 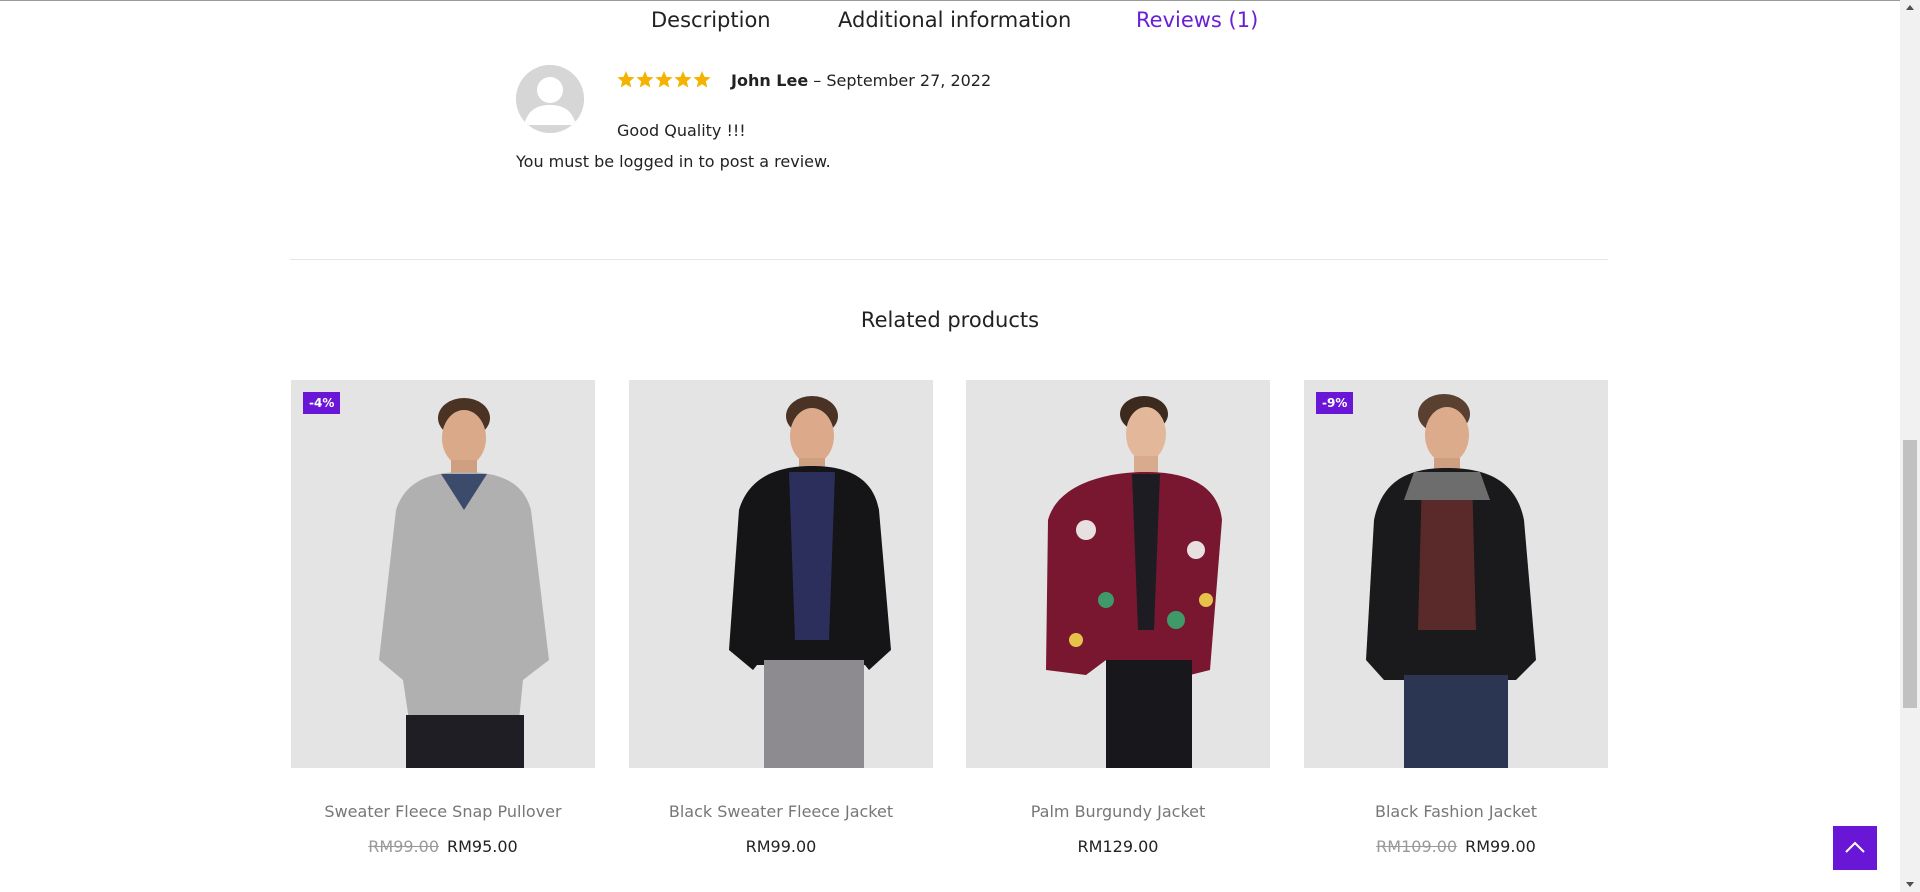 I want to click on product-card: Black Sweater Fleece Jacket RM99.00, so click(x=781, y=618).